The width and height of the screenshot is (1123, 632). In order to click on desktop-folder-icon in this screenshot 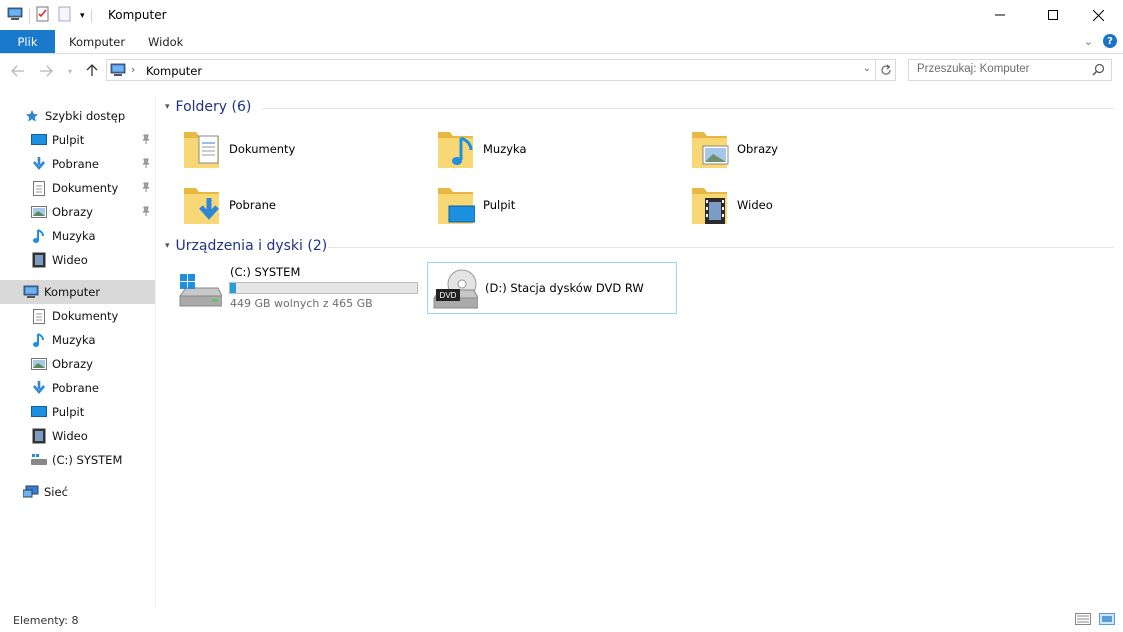, I will do `click(456, 205)`.